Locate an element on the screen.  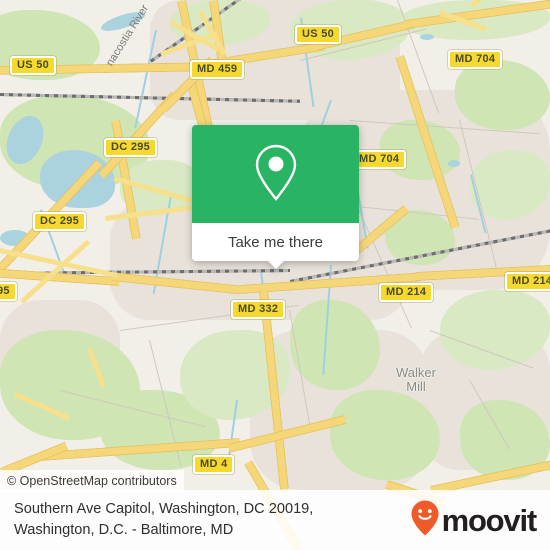
road-shield-md-214-west: MD 214 is located at coordinates (406, 292).